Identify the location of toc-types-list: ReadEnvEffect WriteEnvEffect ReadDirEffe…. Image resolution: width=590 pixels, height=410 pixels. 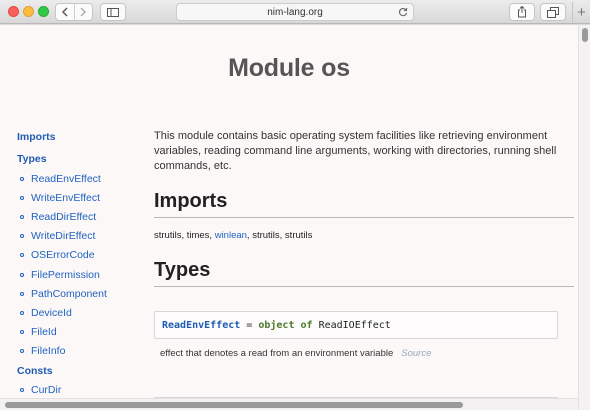
(77, 265).